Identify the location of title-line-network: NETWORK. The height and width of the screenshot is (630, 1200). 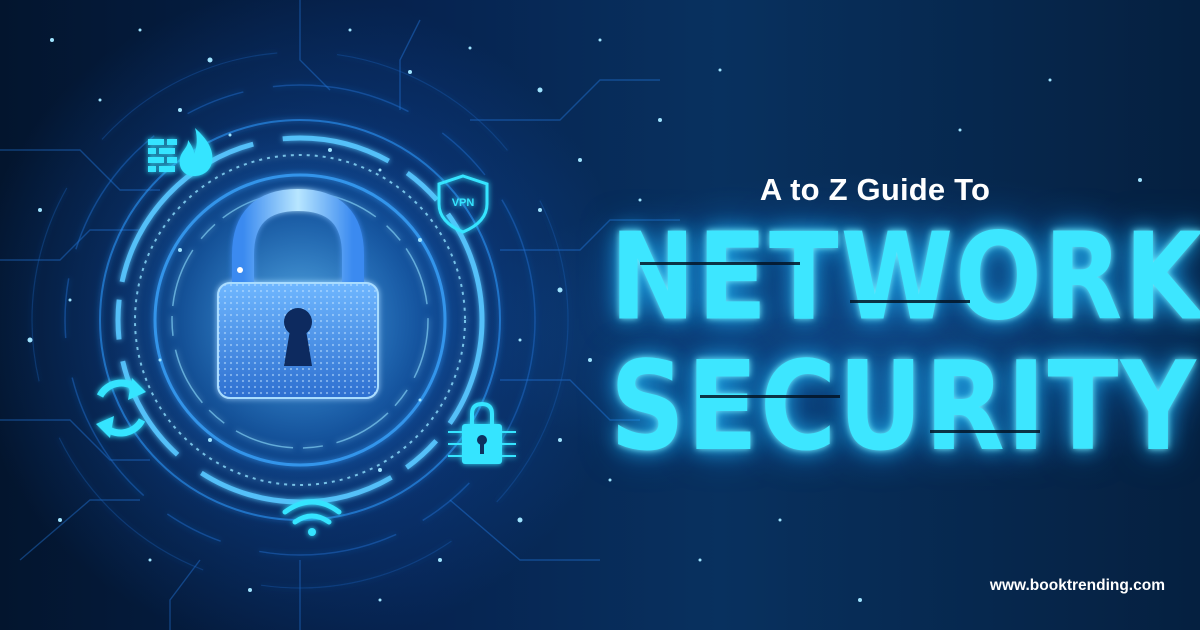
(905, 277).